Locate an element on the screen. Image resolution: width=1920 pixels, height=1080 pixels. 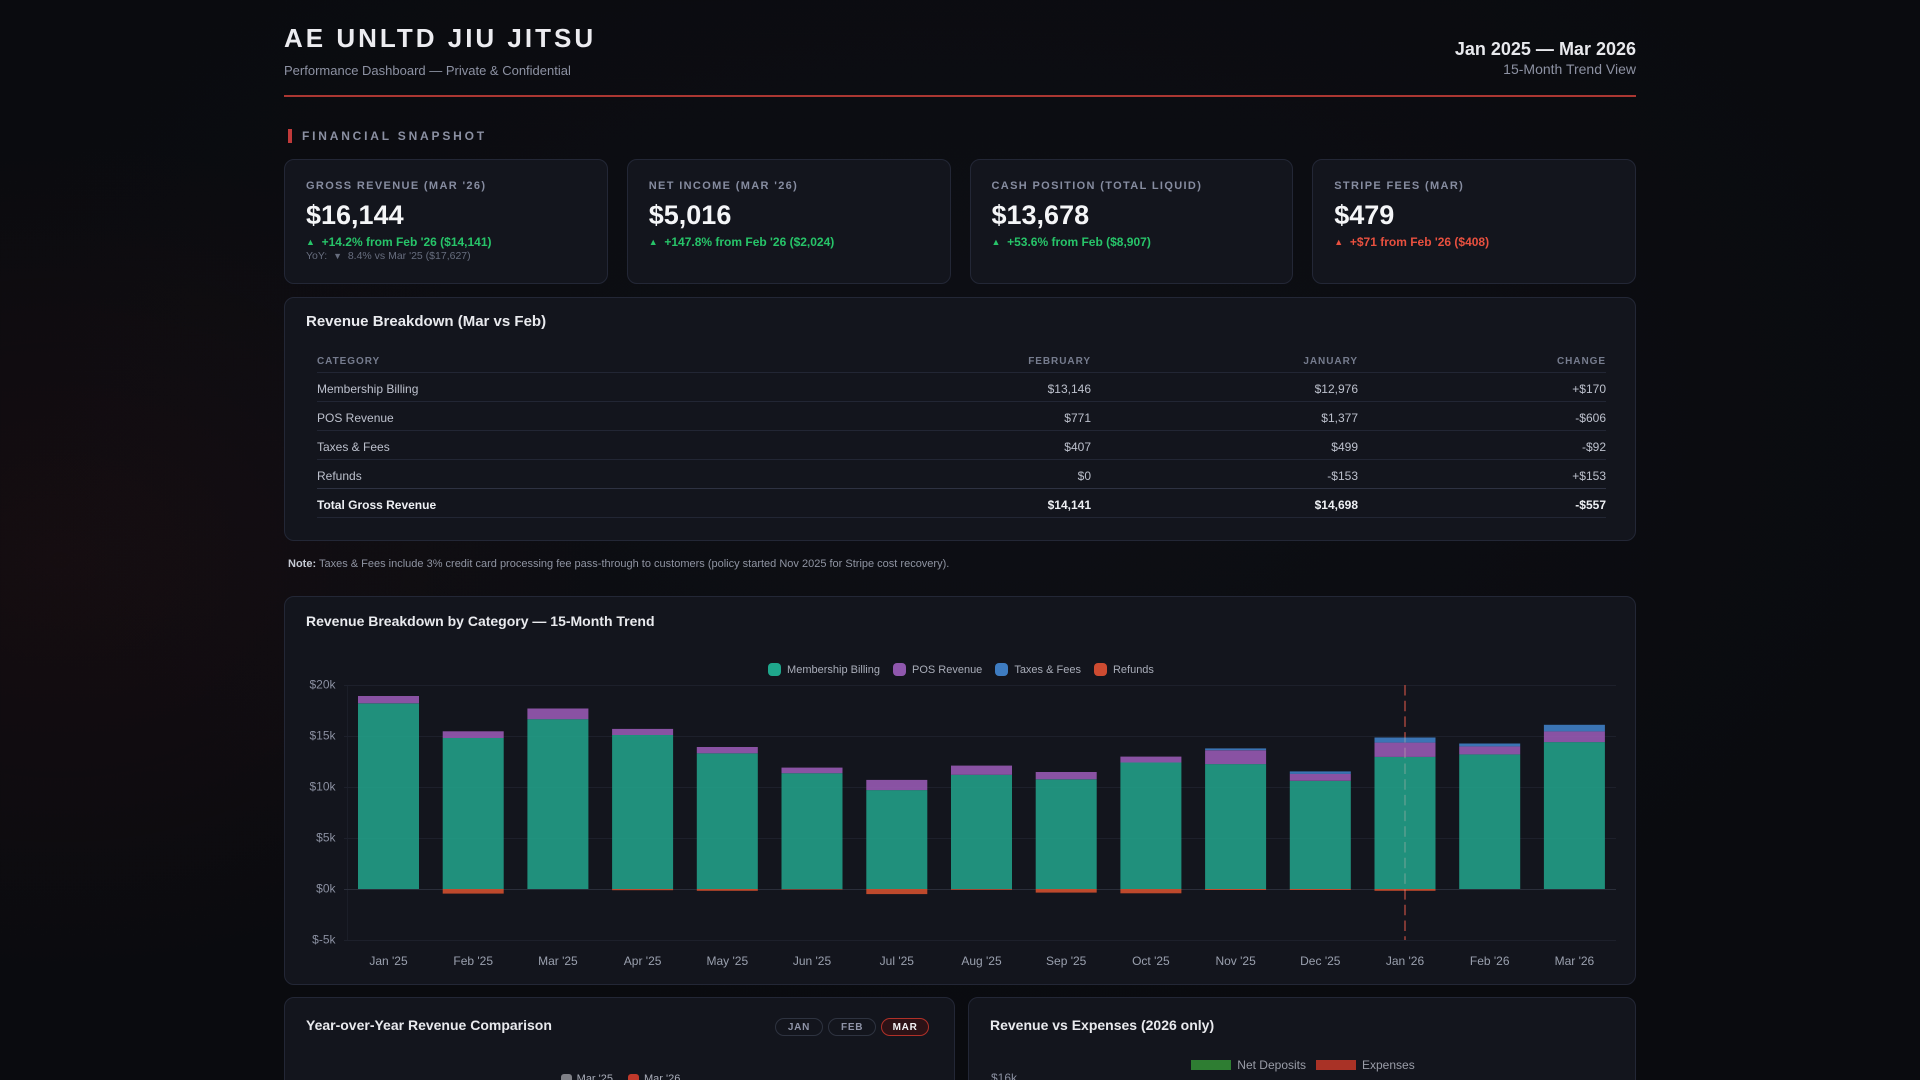
svg-text: Mar '26 is located at coordinates (1575, 961).